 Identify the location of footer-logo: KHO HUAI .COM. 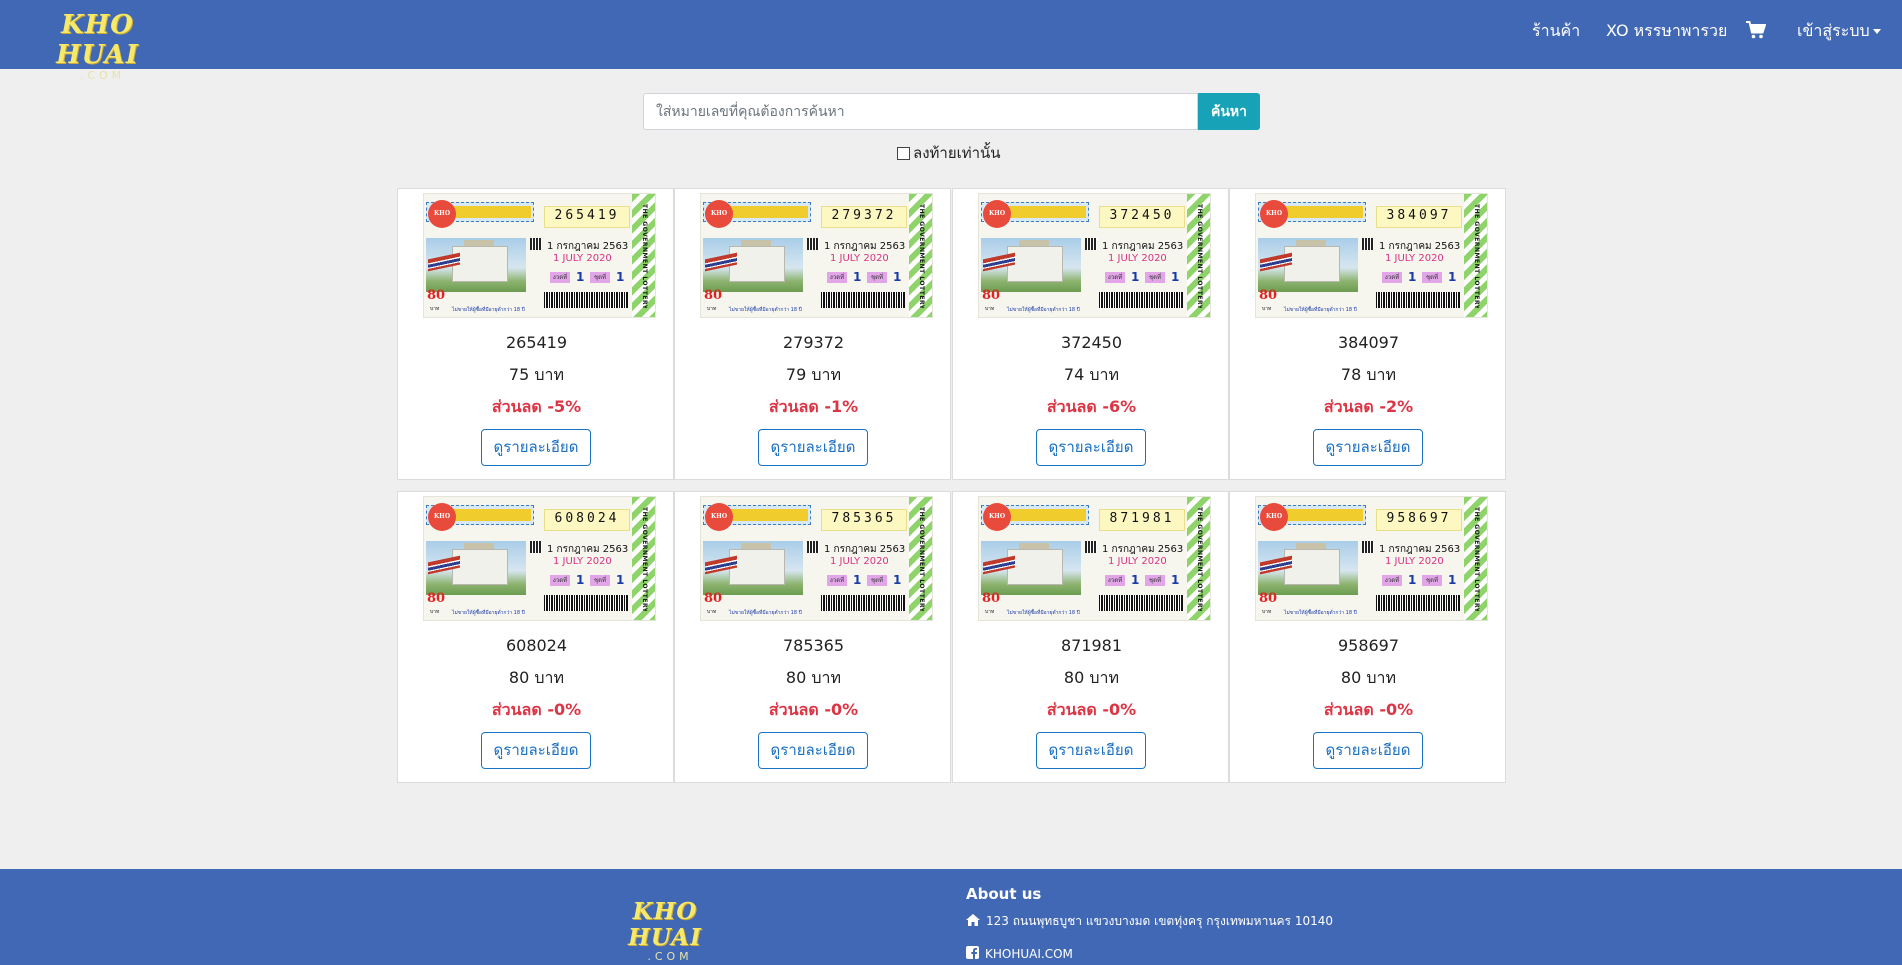
(665, 931).